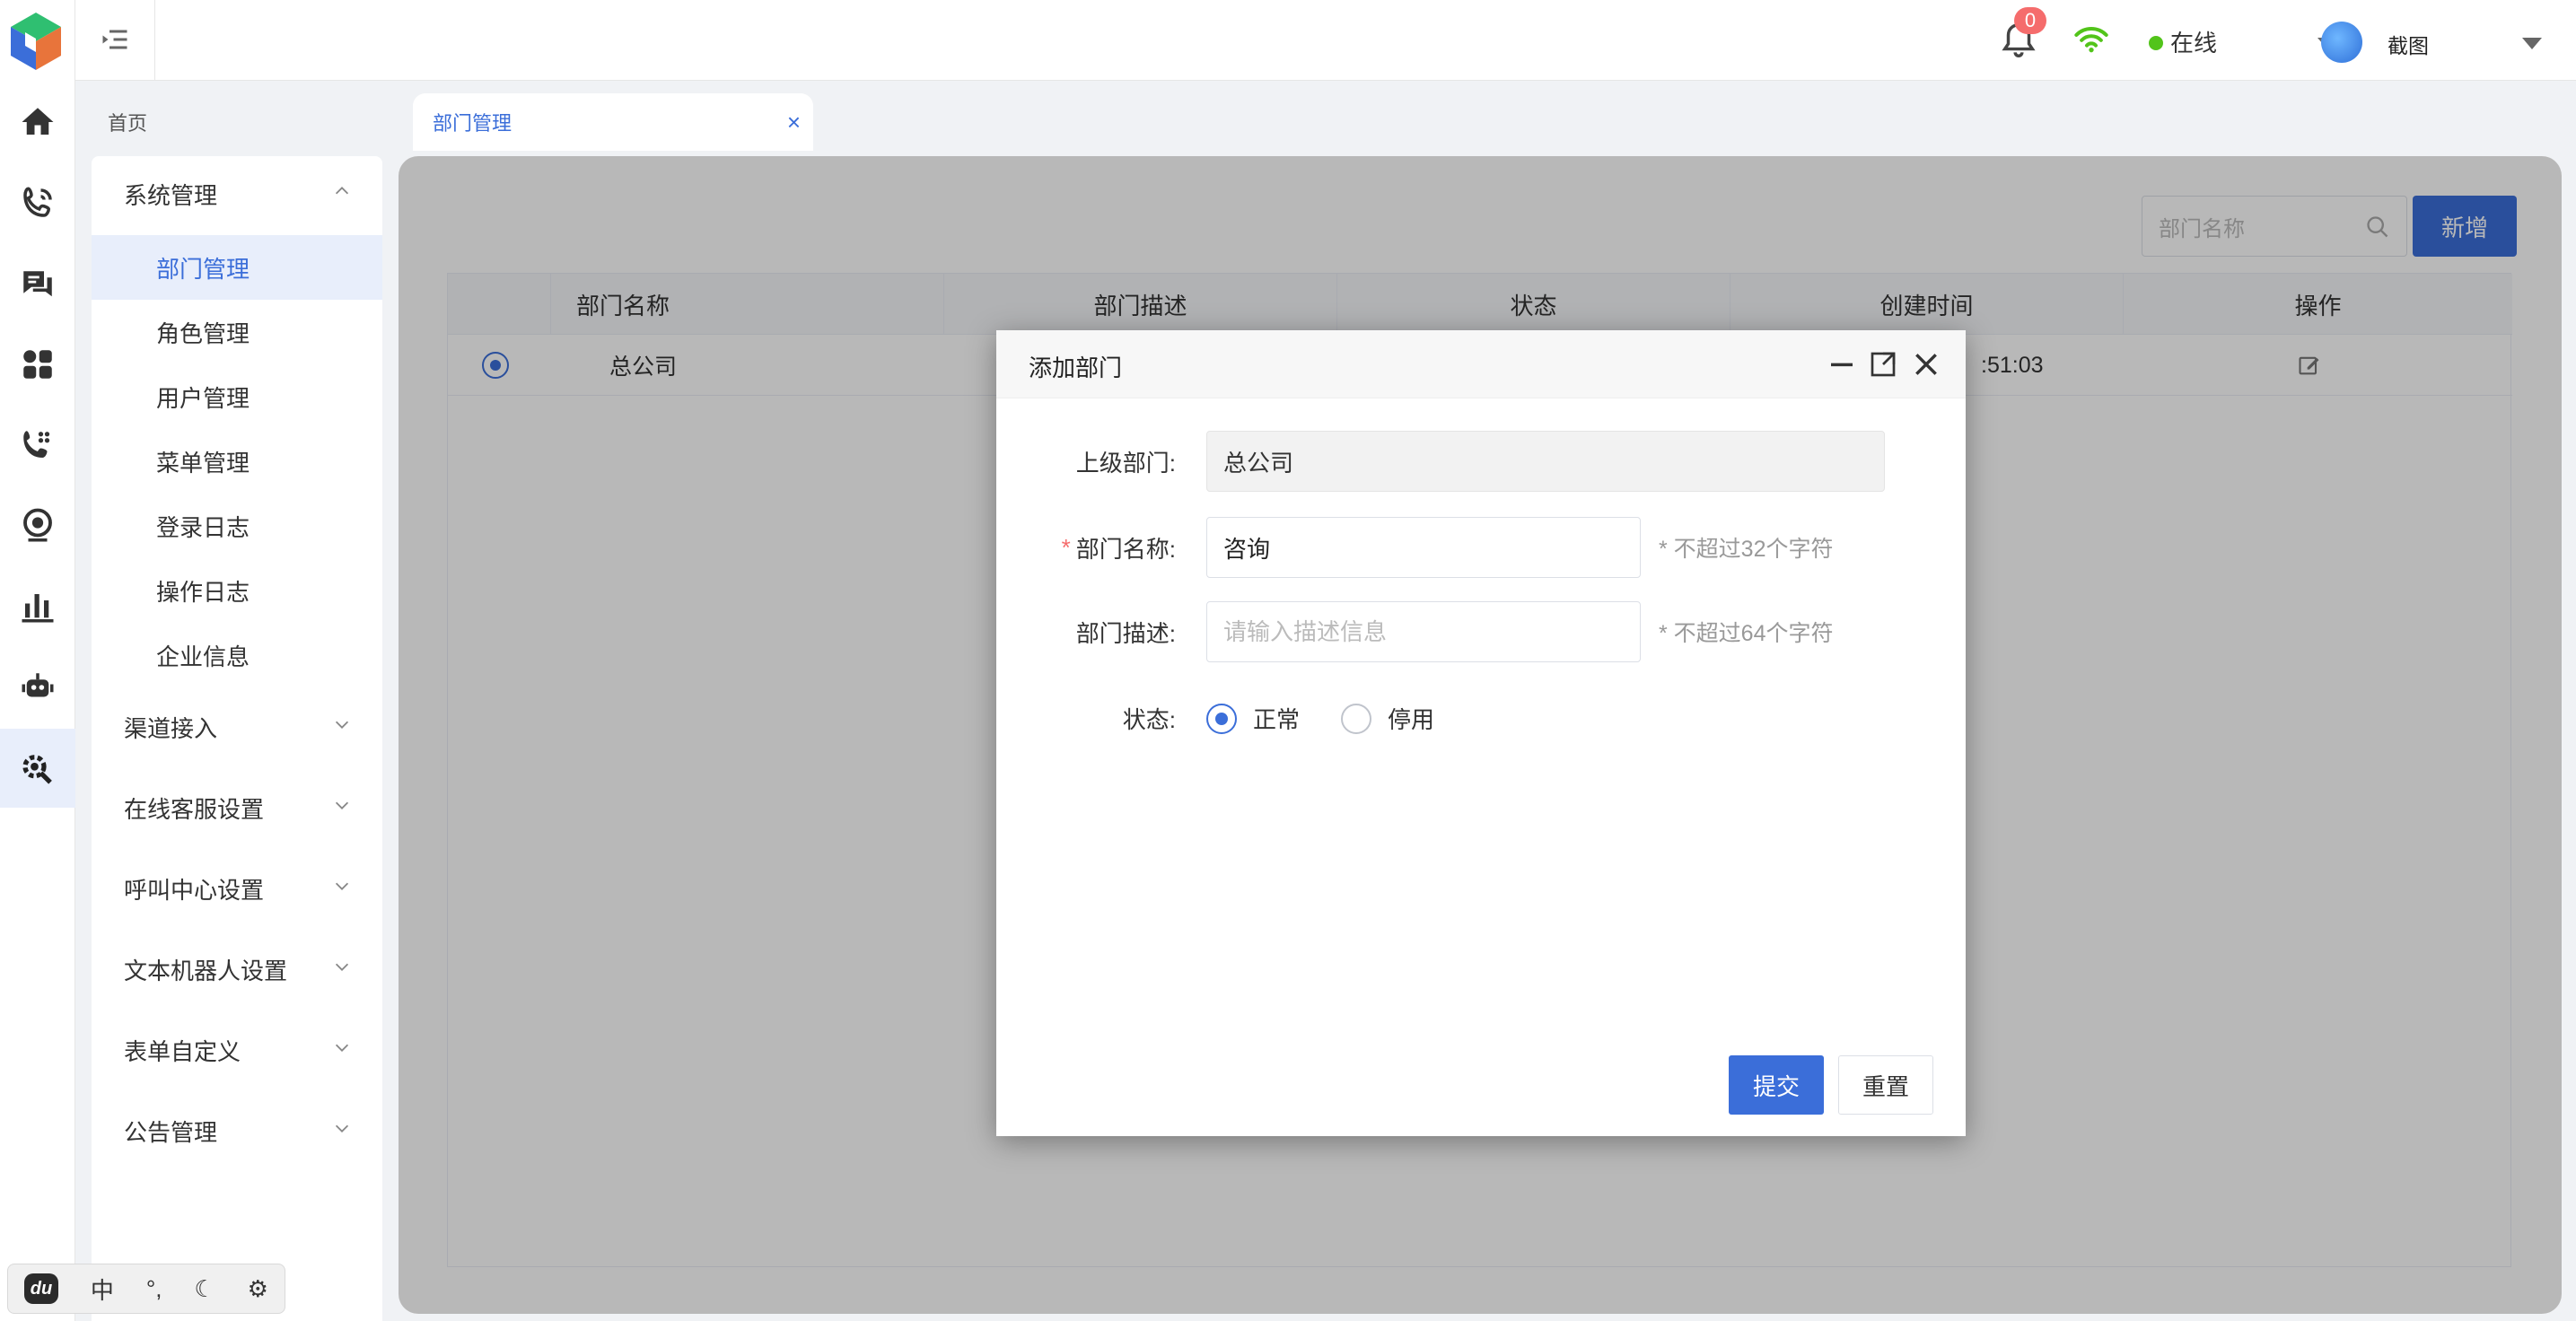 This screenshot has width=2576, height=1321. I want to click on rail-phone-settings, so click(37, 445).